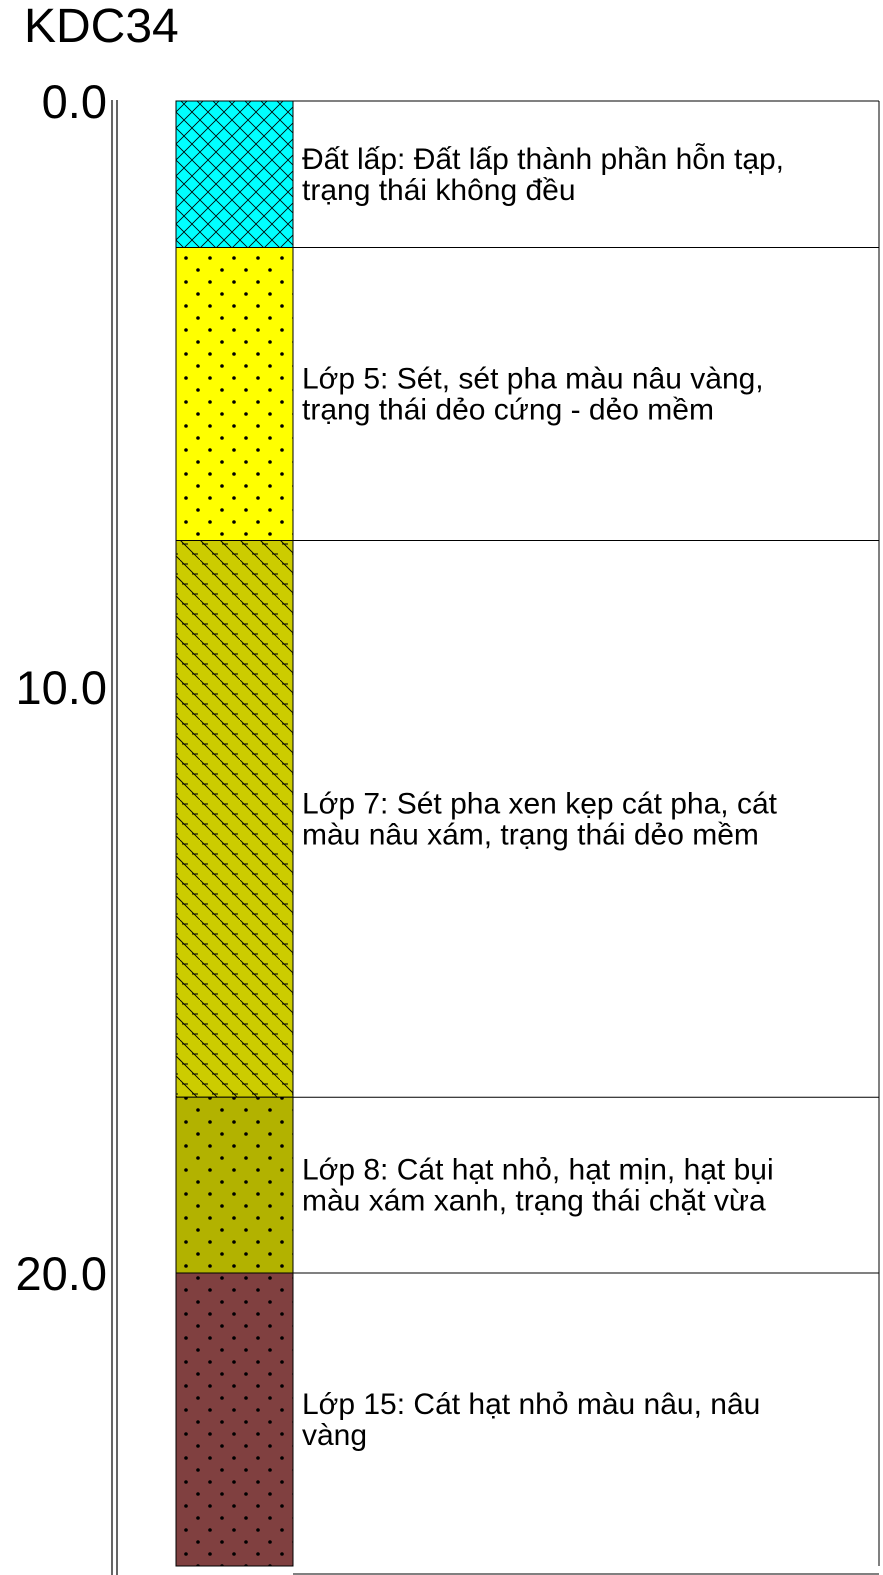  Describe the element at coordinates (101, 26) in the screenshot. I see `borehole-title: KDC34` at that location.